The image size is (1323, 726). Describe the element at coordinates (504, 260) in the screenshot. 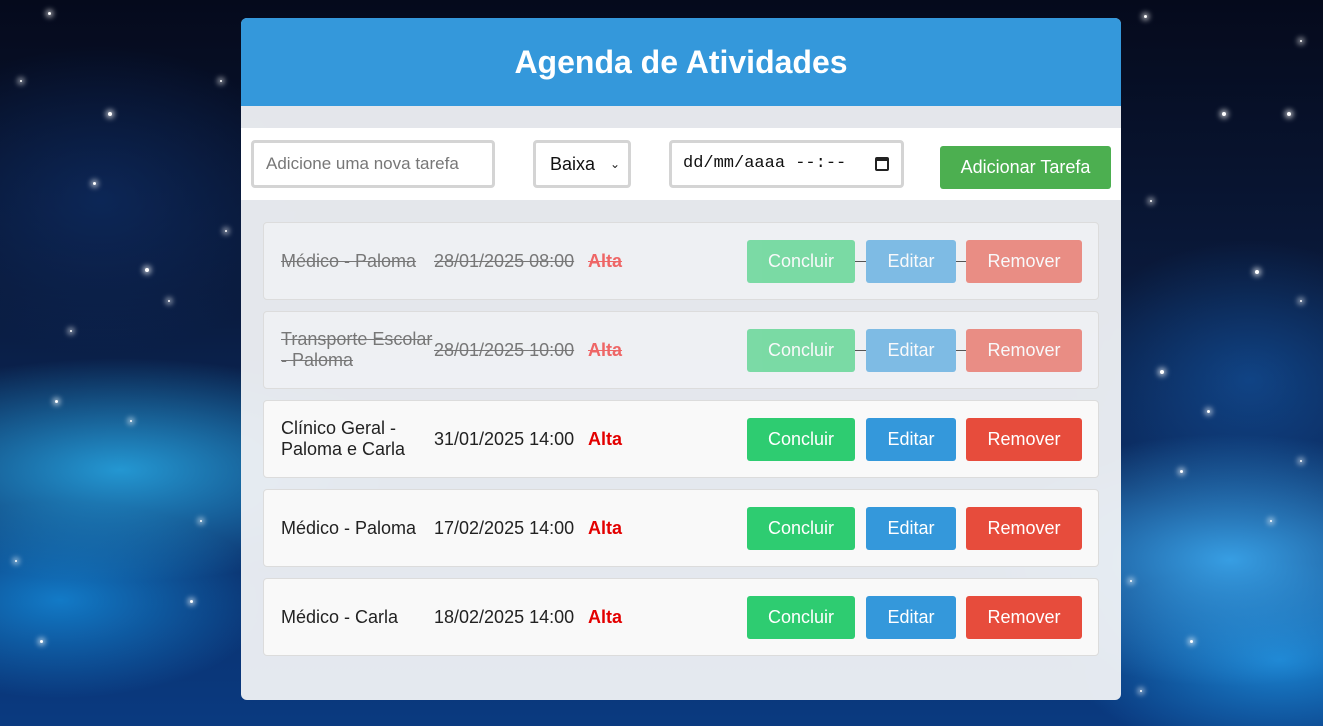

I see `task-date: 28/01/2025 08:00` at that location.